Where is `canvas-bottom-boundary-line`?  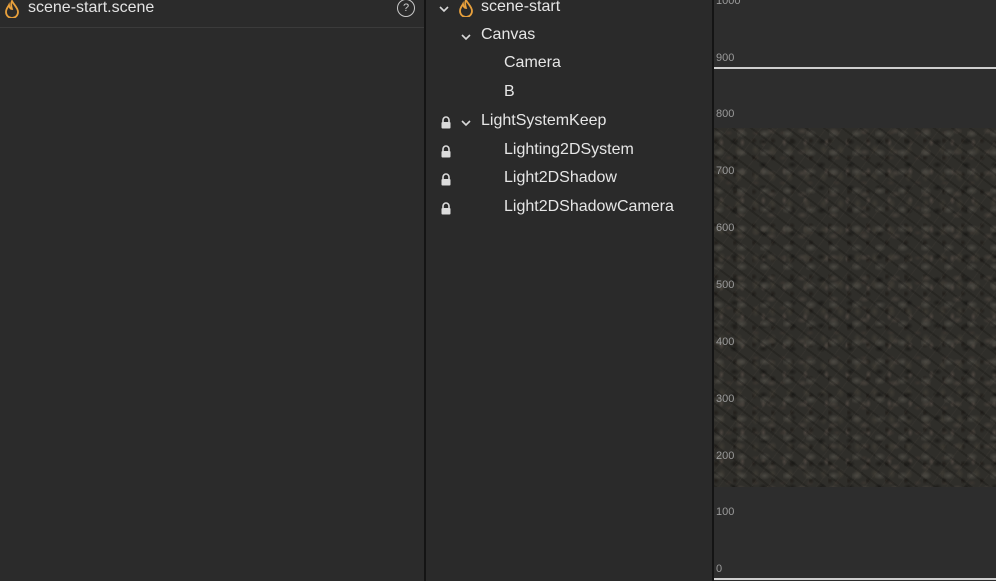 canvas-bottom-boundary-line is located at coordinates (855, 579).